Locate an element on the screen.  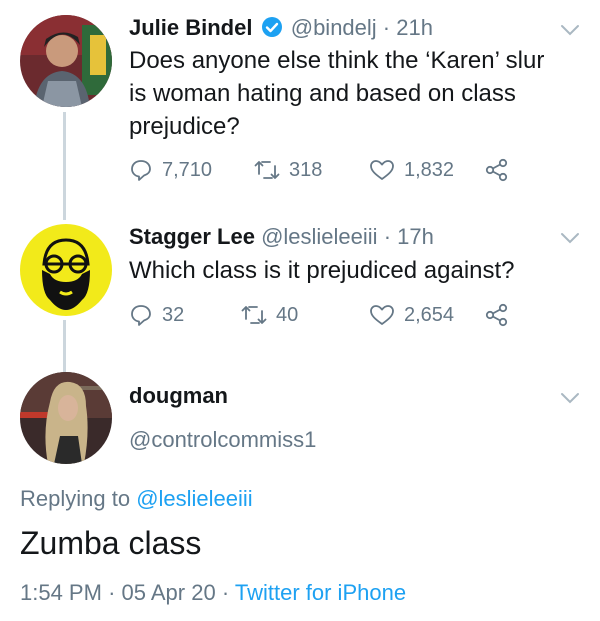
reply-count: 7,710 is located at coordinates (187, 169).